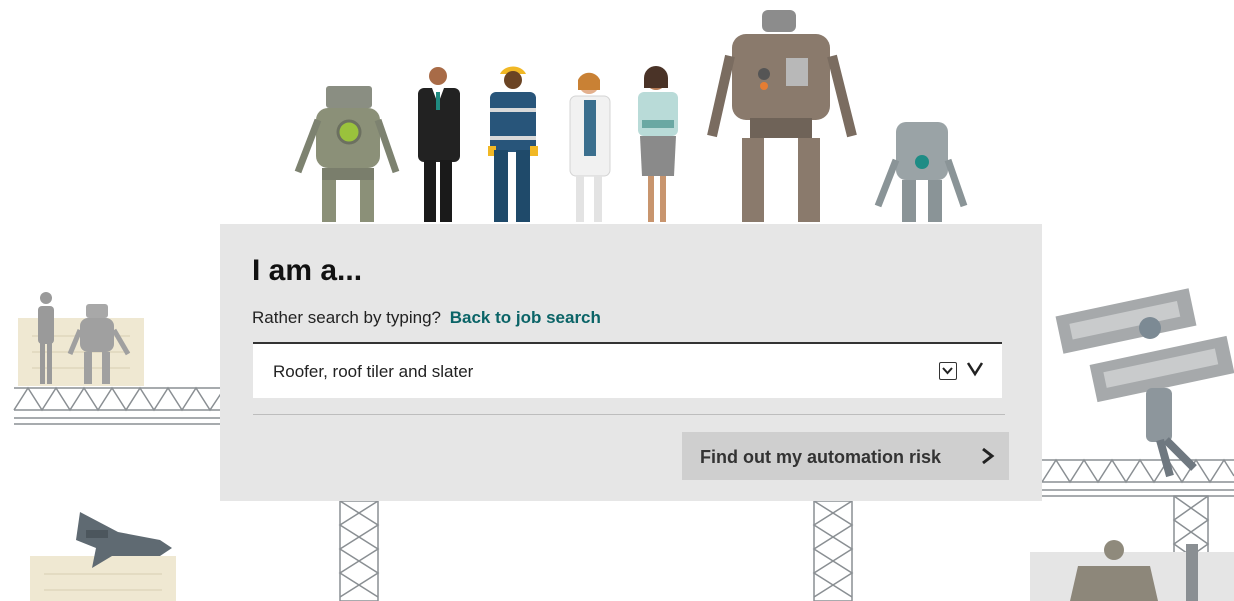  I want to click on back-to-job-search-link: Back to job search, so click(525, 317).